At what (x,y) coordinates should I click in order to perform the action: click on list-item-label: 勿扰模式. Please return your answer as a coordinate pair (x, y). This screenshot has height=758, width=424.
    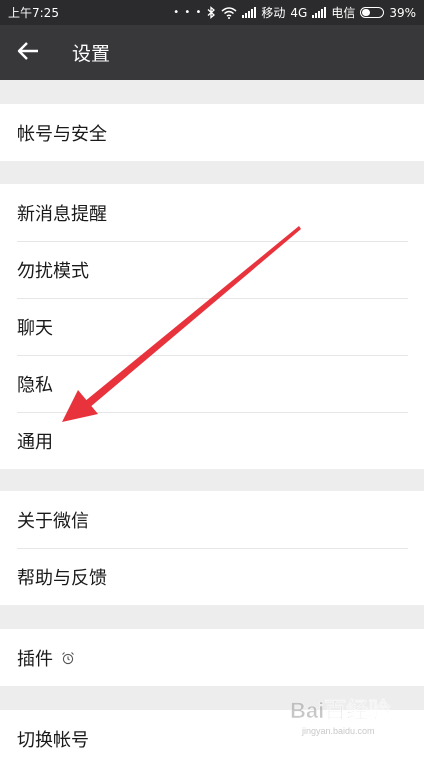
    Looking at the image, I should click on (53, 271).